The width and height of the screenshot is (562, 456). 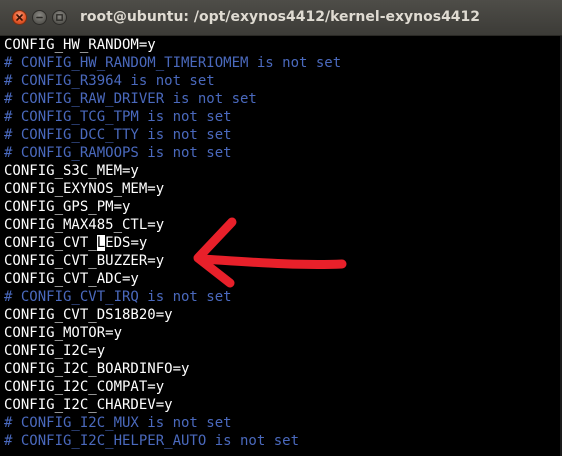 What do you see at coordinates (71, 279) in the screenshot?
I see `terminal-line: CONFIG_CVT_ADC=y` at bounding box center [71, 279].